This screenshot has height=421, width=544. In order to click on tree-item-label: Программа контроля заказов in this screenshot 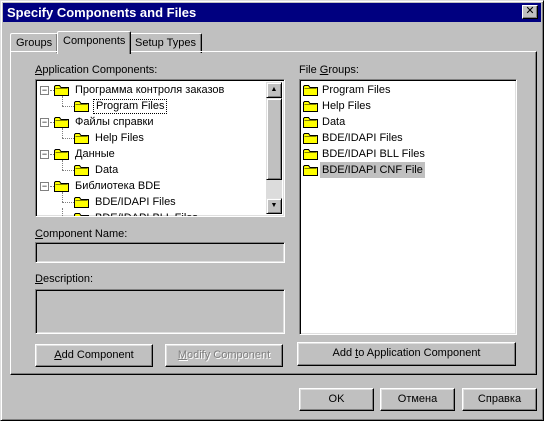, I will do `click(150, 90)`.